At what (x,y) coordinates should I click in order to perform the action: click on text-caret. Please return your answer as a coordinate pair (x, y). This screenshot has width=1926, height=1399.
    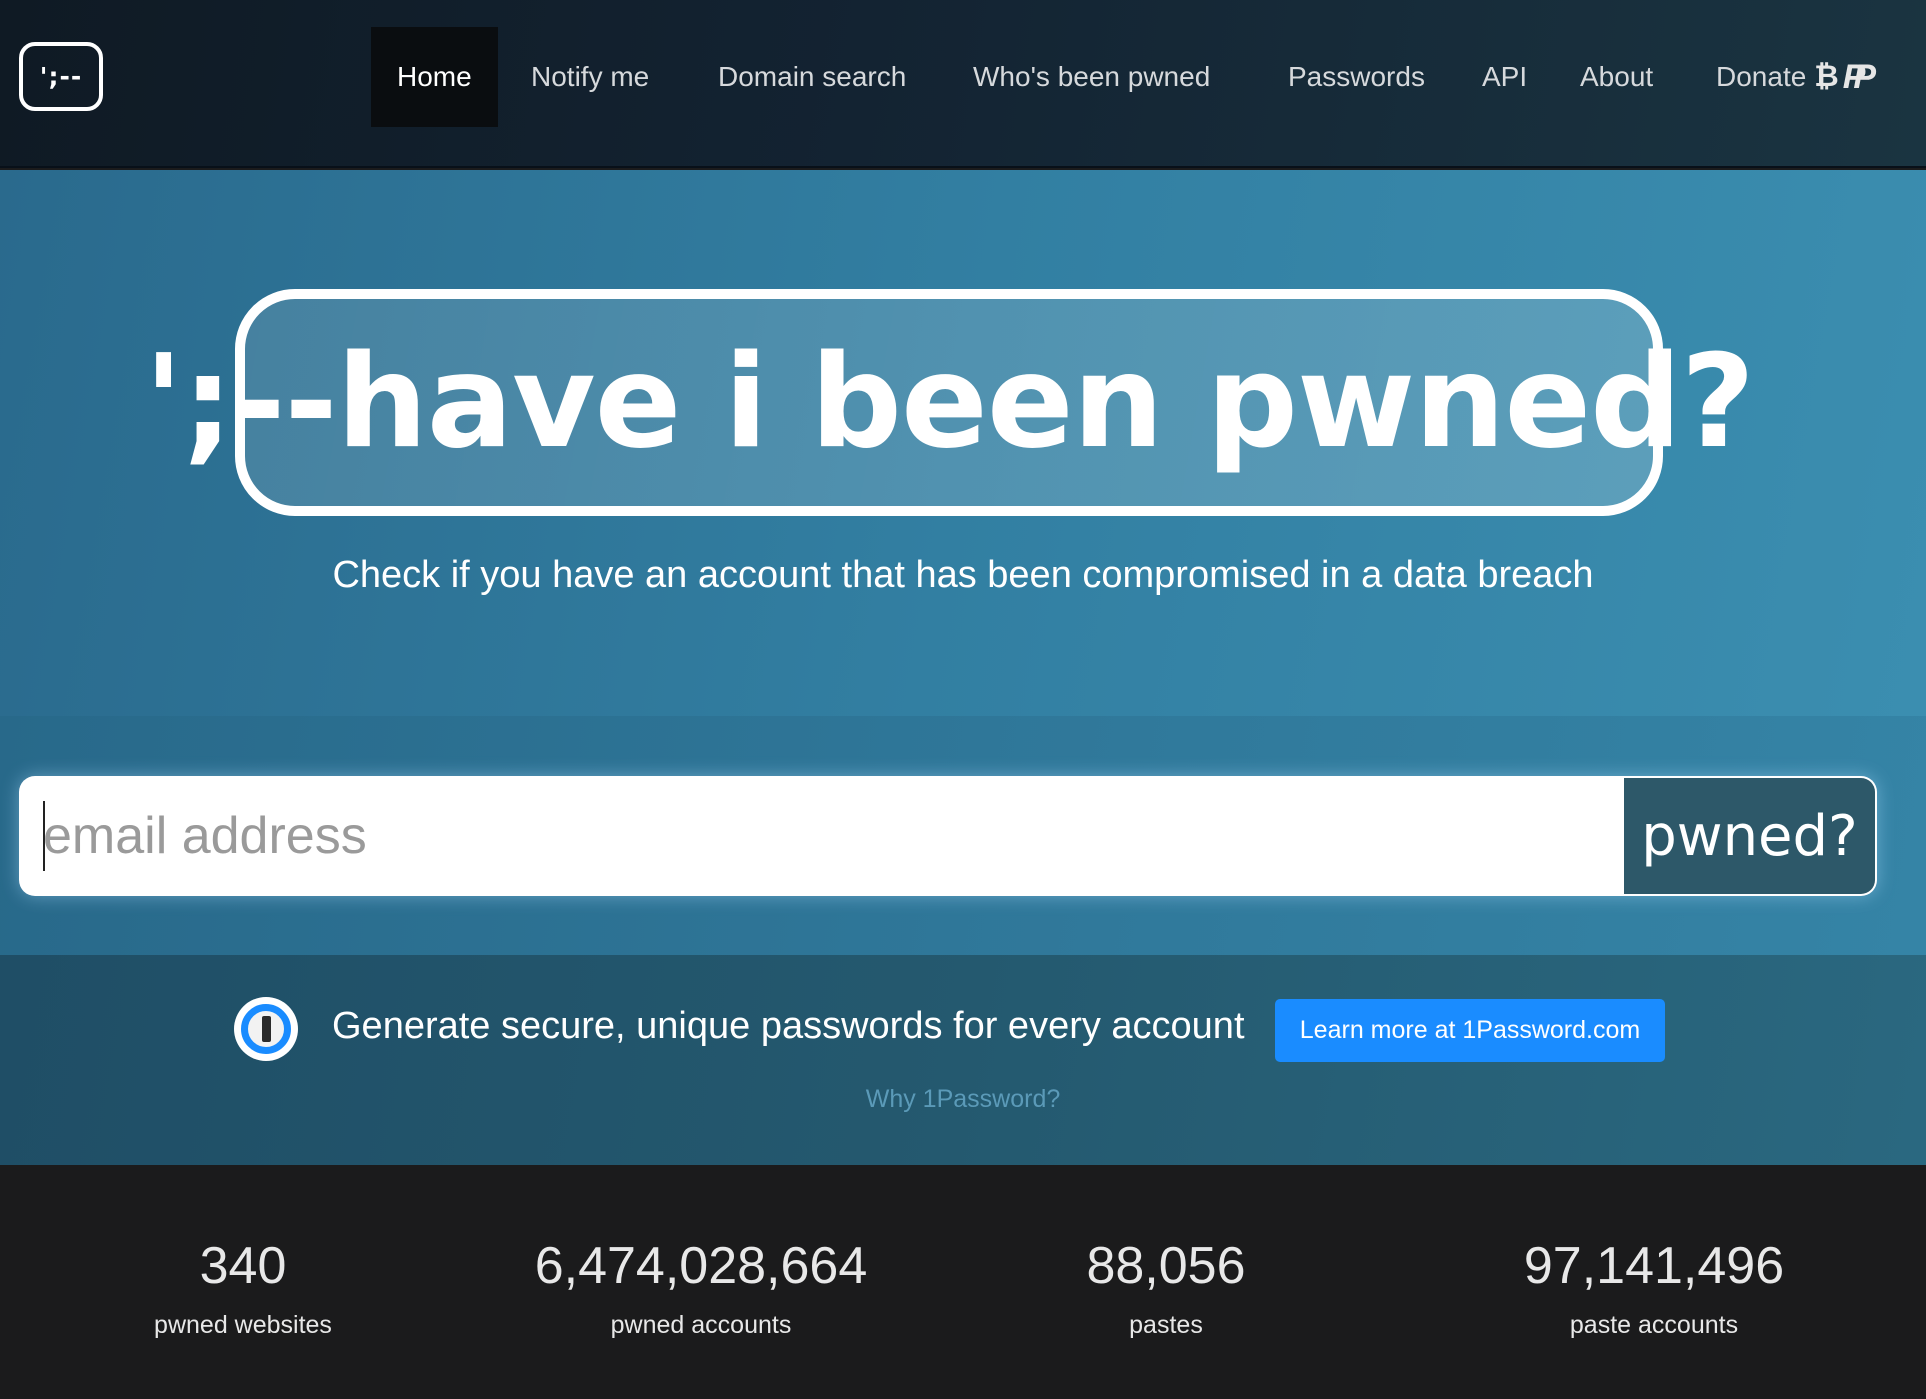
    Looking at the image, I should click on (44, 836).